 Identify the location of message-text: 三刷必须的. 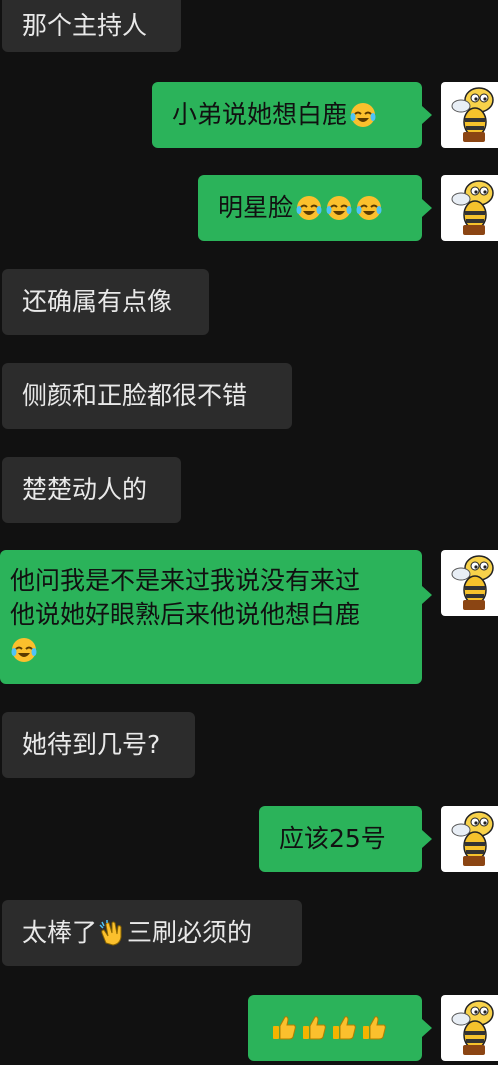
(190, 932).